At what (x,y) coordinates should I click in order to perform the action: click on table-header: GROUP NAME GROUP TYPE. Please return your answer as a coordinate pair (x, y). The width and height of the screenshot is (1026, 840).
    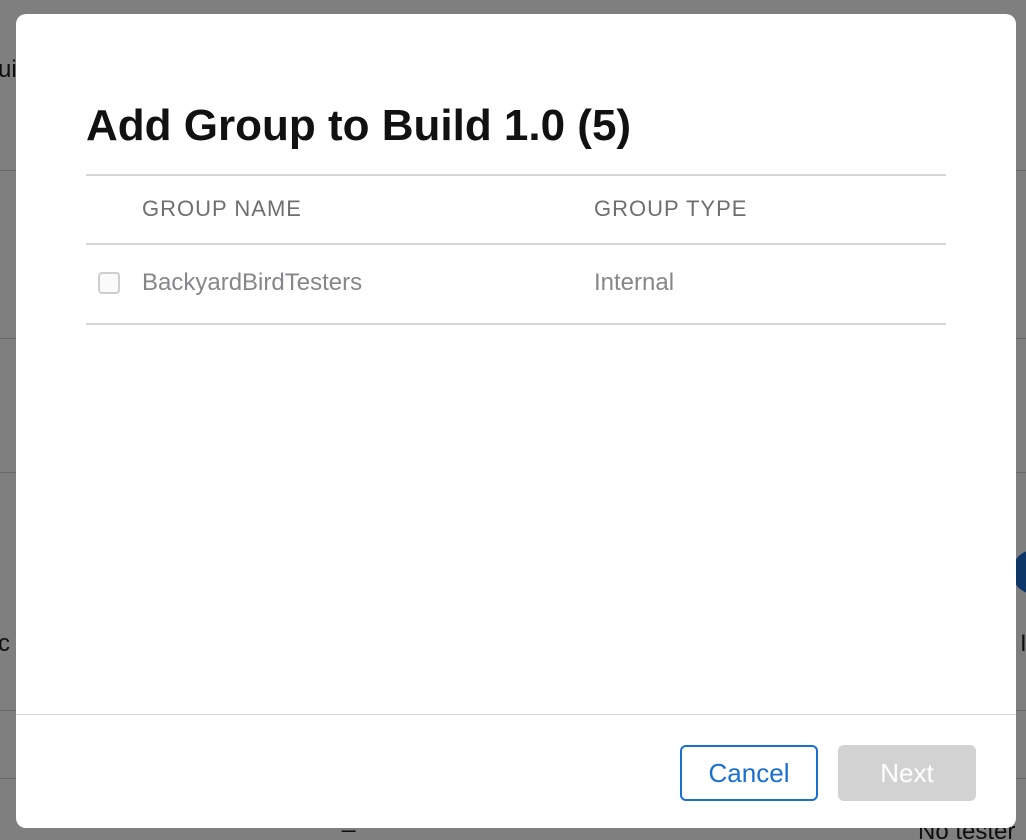
    Looking at the image, I should click on (516, 209).